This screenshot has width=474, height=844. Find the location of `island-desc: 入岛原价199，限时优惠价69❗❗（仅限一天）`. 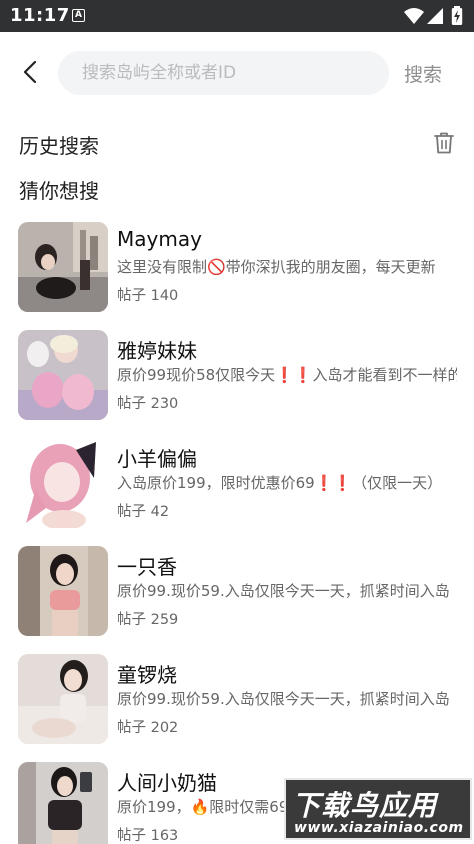

island-desc: 入岛原价199，限时优惠价69❗❗（仅限一天） is located at coordinates (280, 483).